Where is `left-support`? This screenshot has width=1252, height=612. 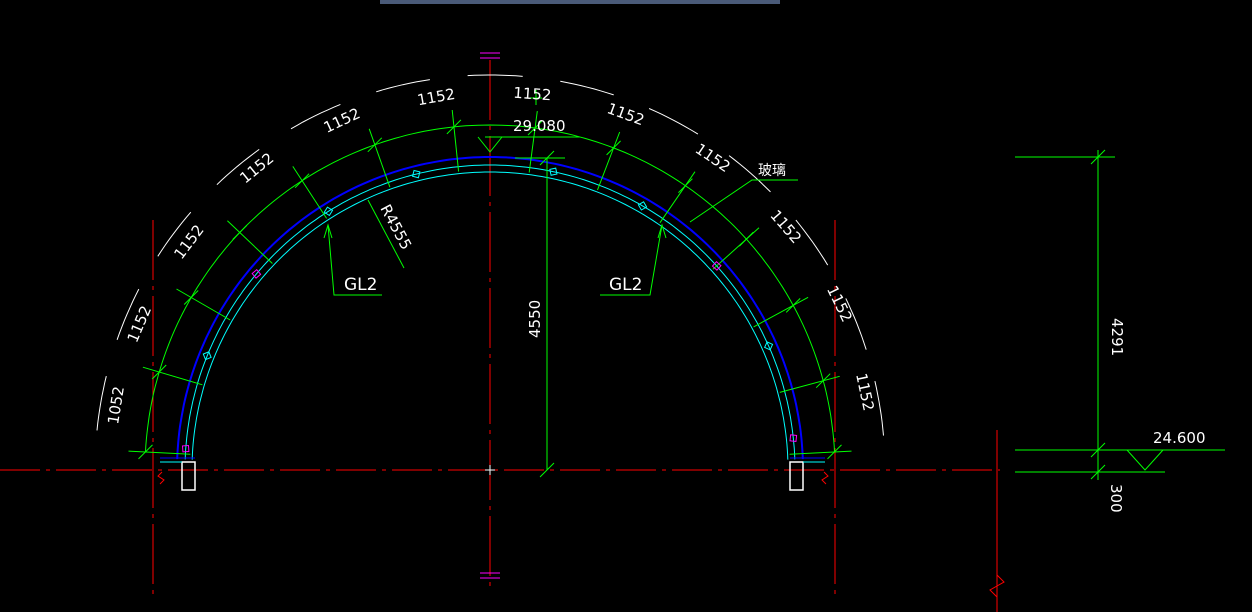 left-support is located at coordinates (176, 474).